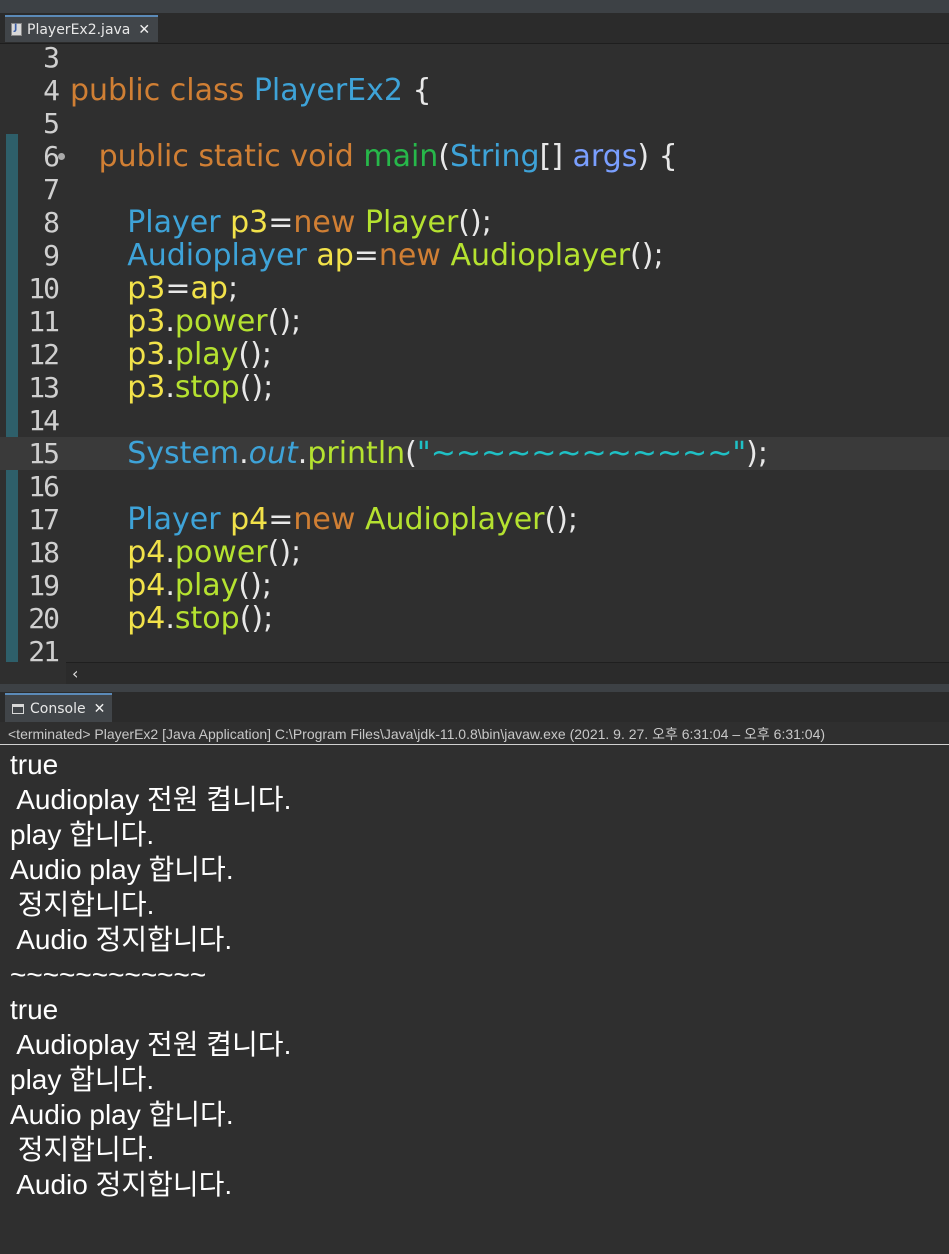 The width and height of the screenshot is (949, 1254). I want to click on console-tab-label: Console, so click(58, 708).